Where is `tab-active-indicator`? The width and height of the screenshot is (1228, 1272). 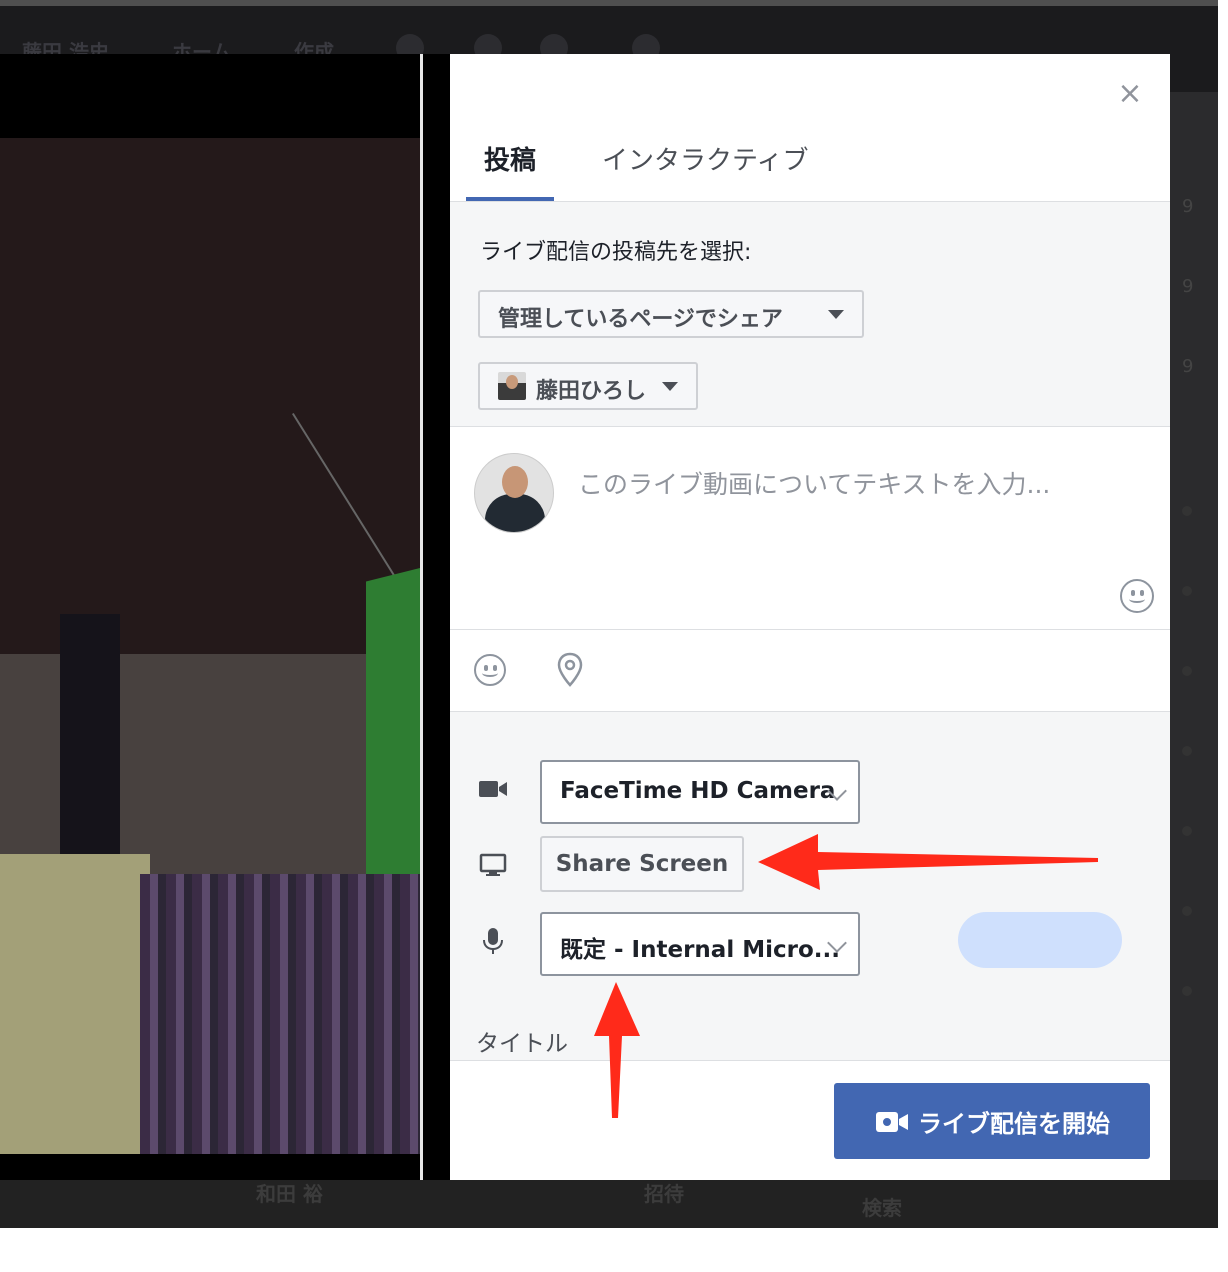 tab-active-indicator is located at coordinates (510, 199).